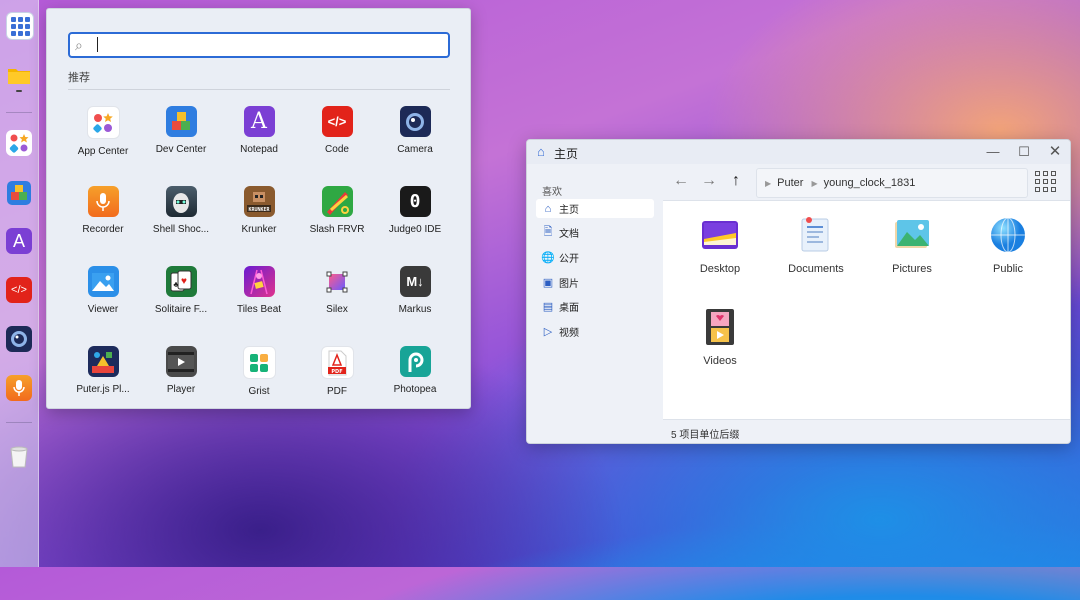 This screenshot has width=1080, height=600. I want to click on folder-item-public: Public, so click(1008, 245).